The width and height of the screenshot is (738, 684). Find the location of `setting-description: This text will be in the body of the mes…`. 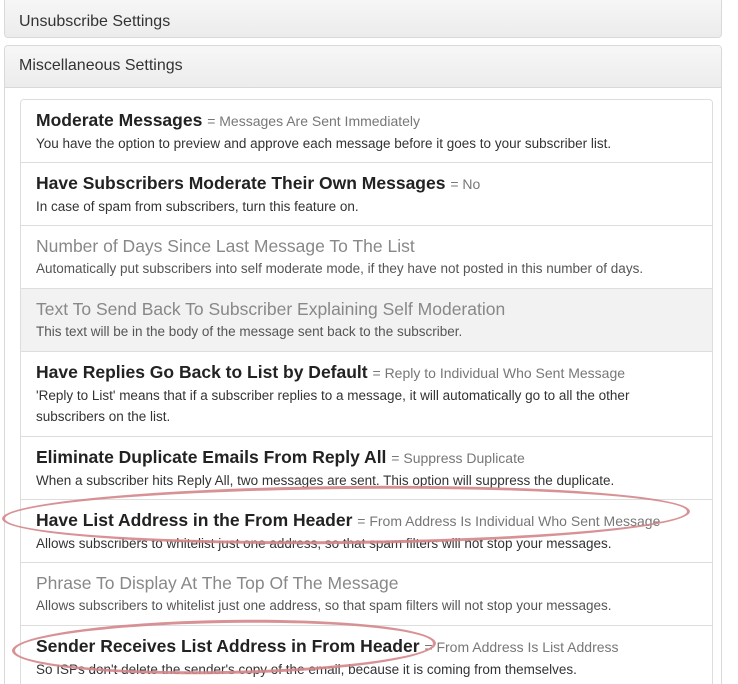

setting-description: This text will be in the body of the mes… is located at coordinates (249, 331).